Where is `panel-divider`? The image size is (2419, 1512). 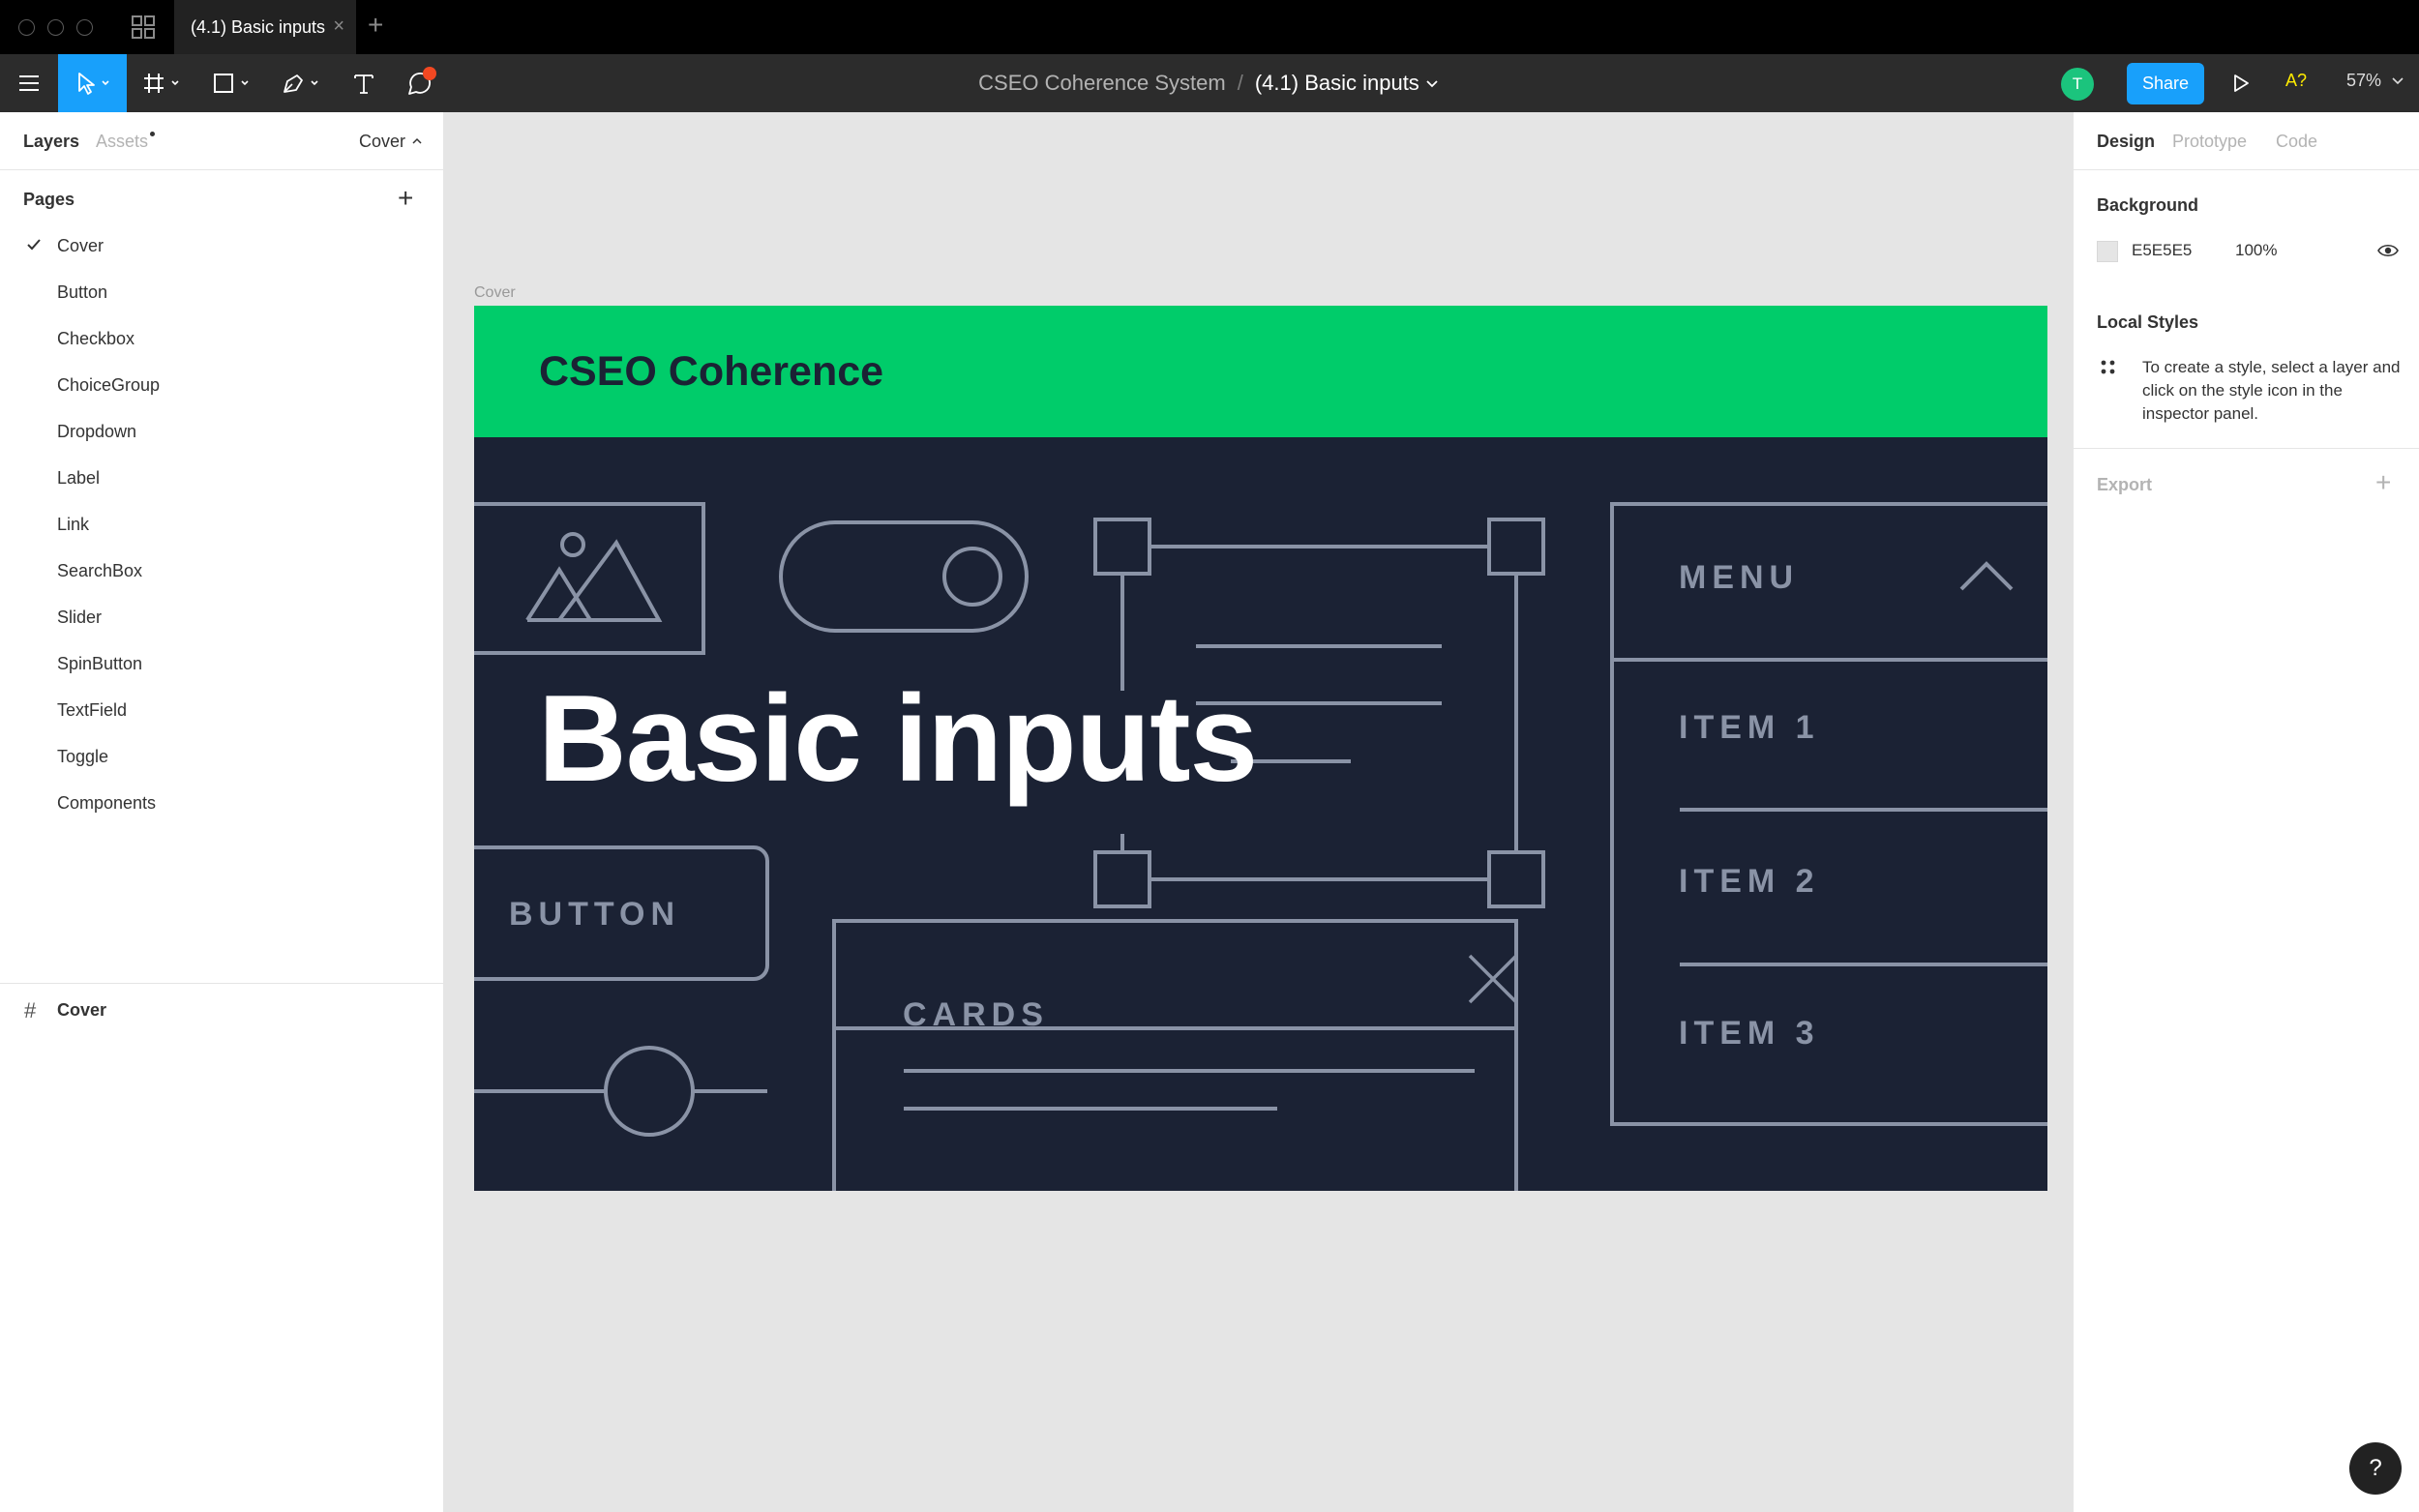
panel-divider is located at coordinates (222, 984).